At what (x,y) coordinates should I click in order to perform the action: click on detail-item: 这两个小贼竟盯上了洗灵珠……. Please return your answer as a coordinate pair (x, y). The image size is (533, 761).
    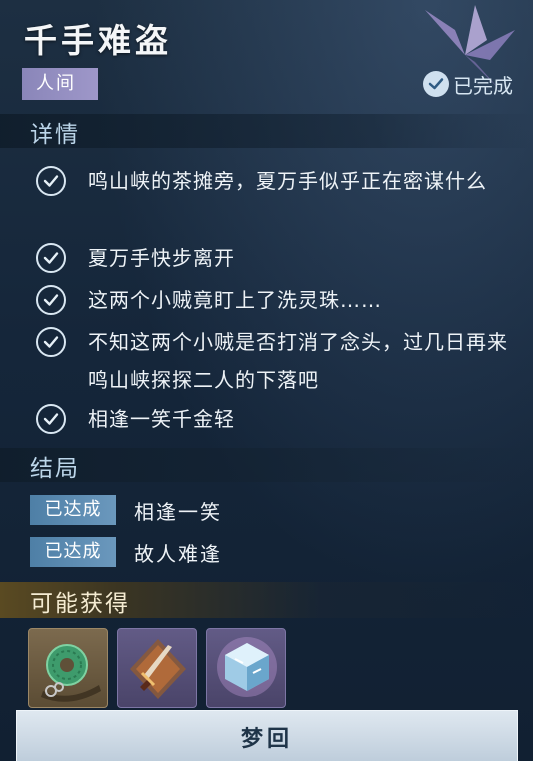
    Looking at the image, I should click on (272, 302).